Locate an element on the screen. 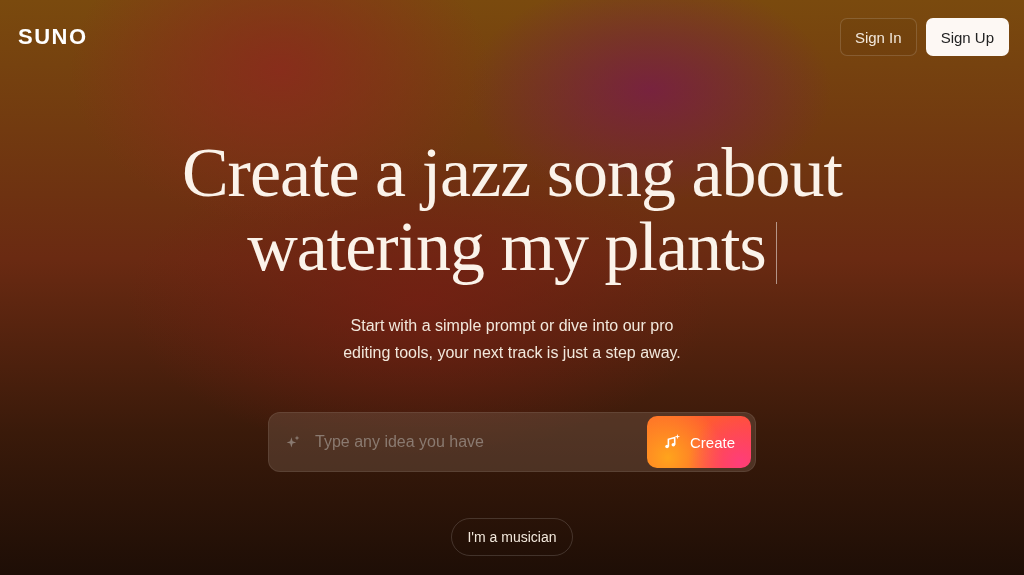  sign-in-button: Sign In is located at coordinates (878, 37).